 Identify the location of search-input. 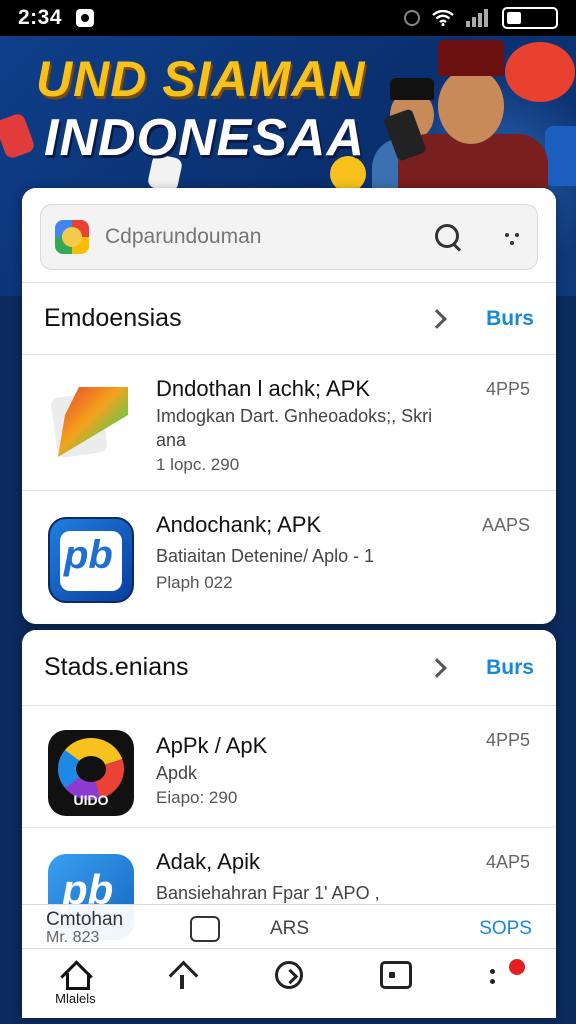
(269, 237).